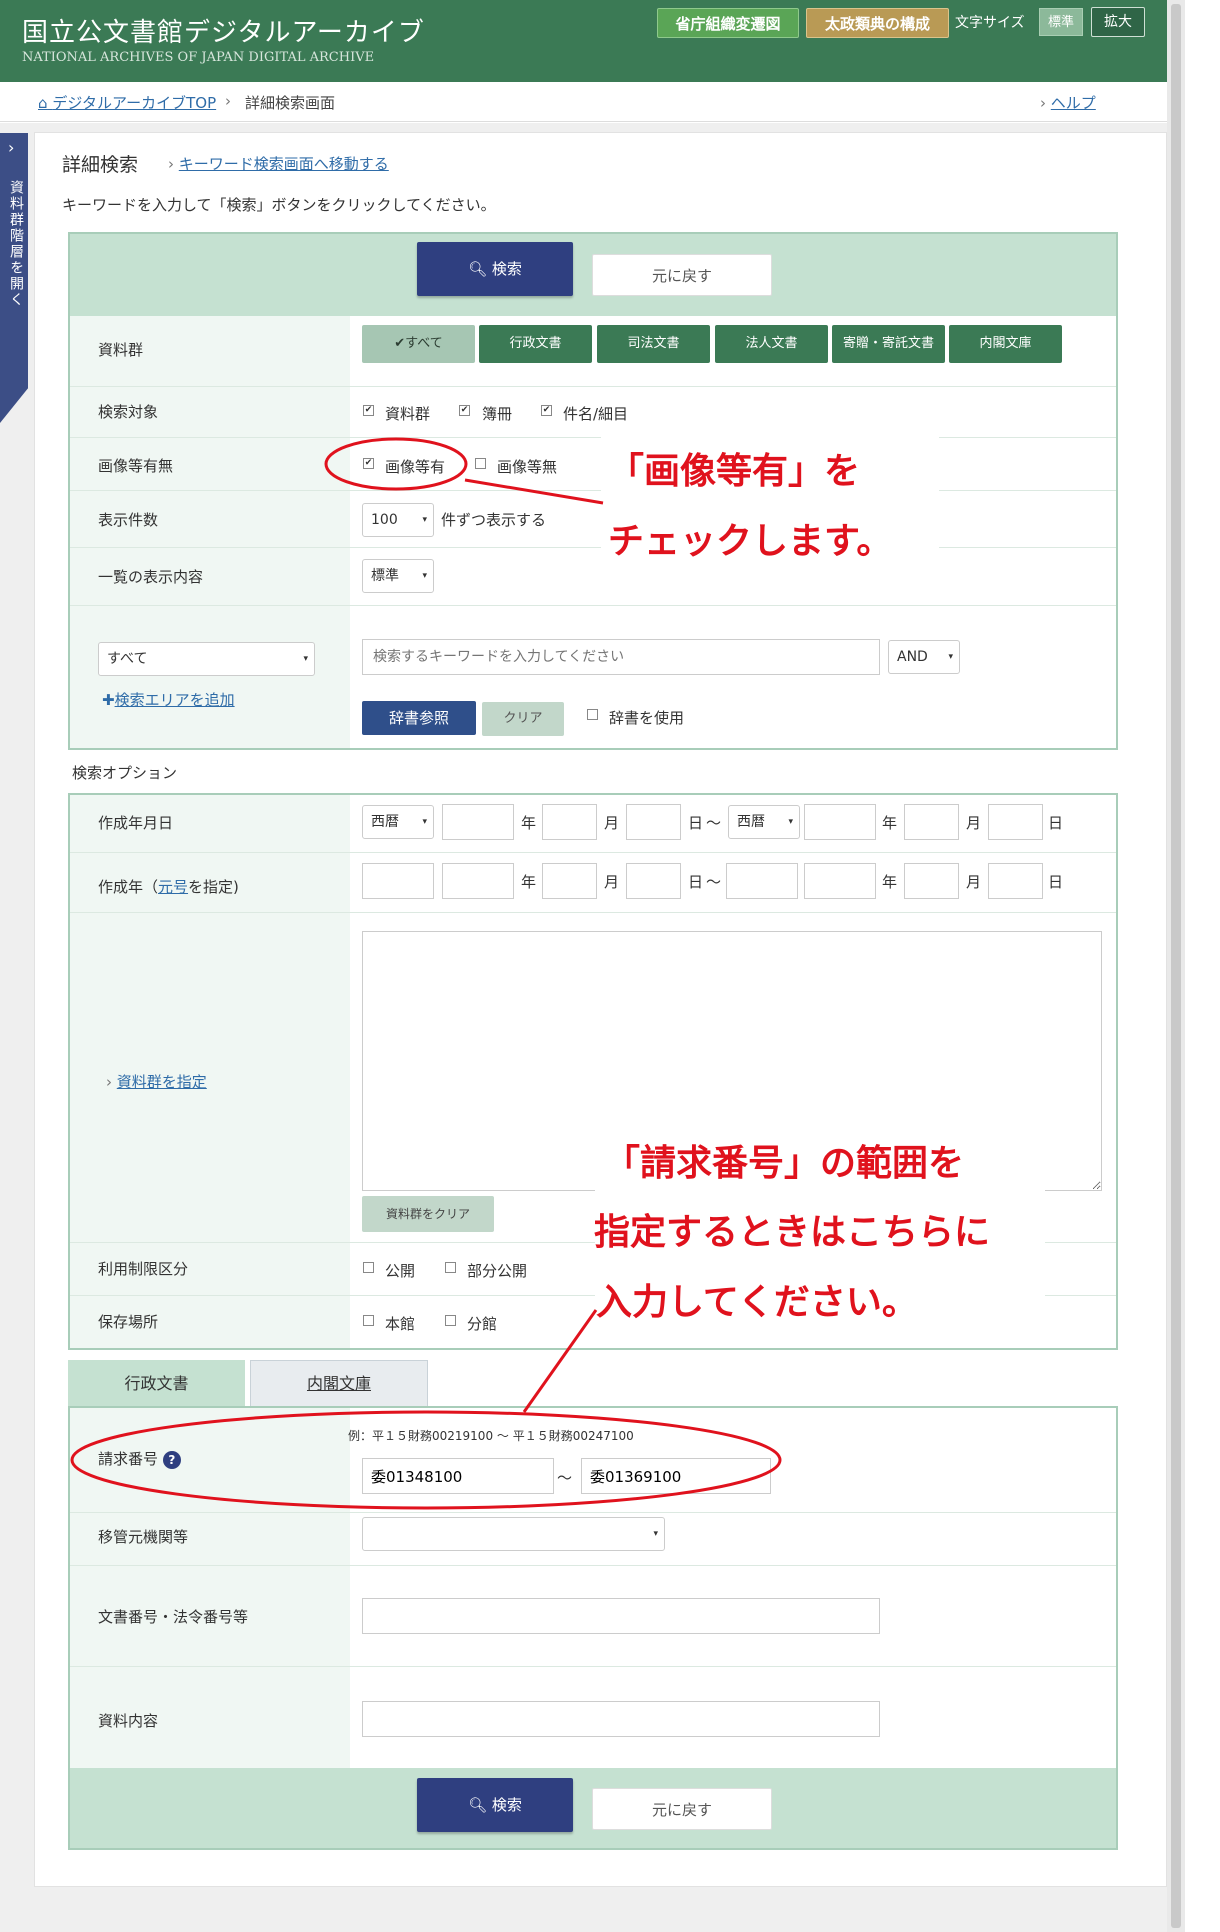 This screenshot has width=1220, height=1932. I want to click on annotation-circle-image-checkbox, so click(396, 464).